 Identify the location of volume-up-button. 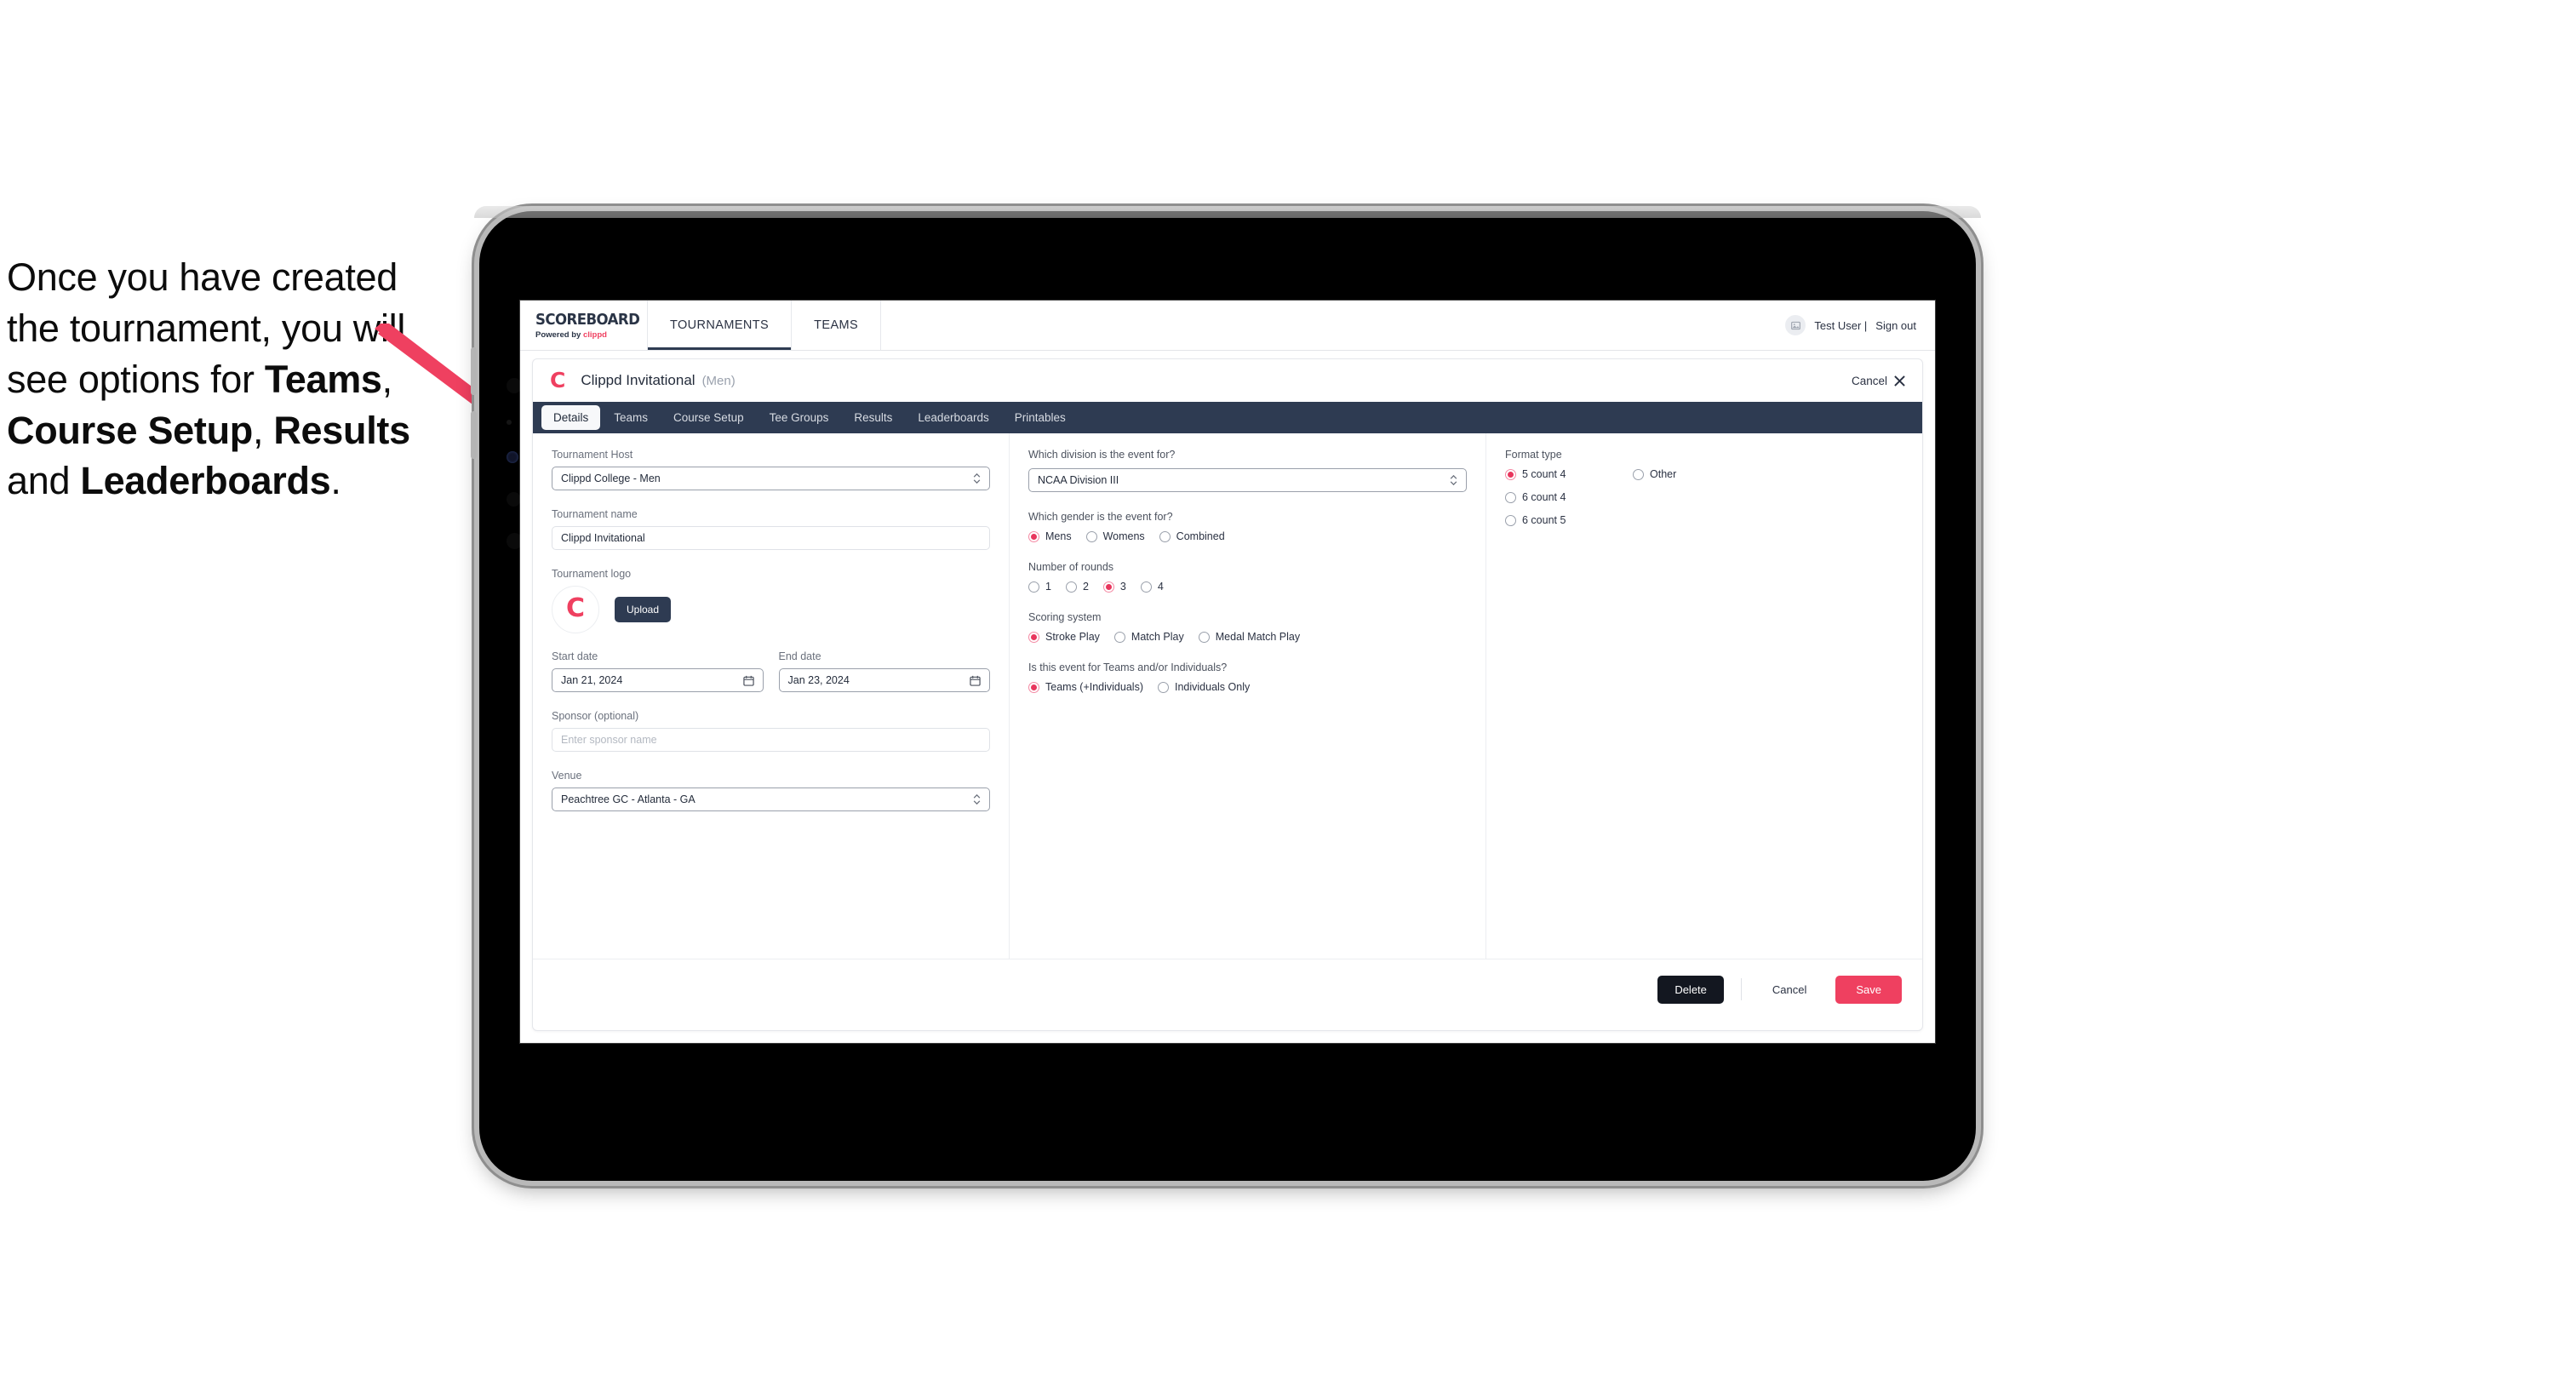
(474, 371).